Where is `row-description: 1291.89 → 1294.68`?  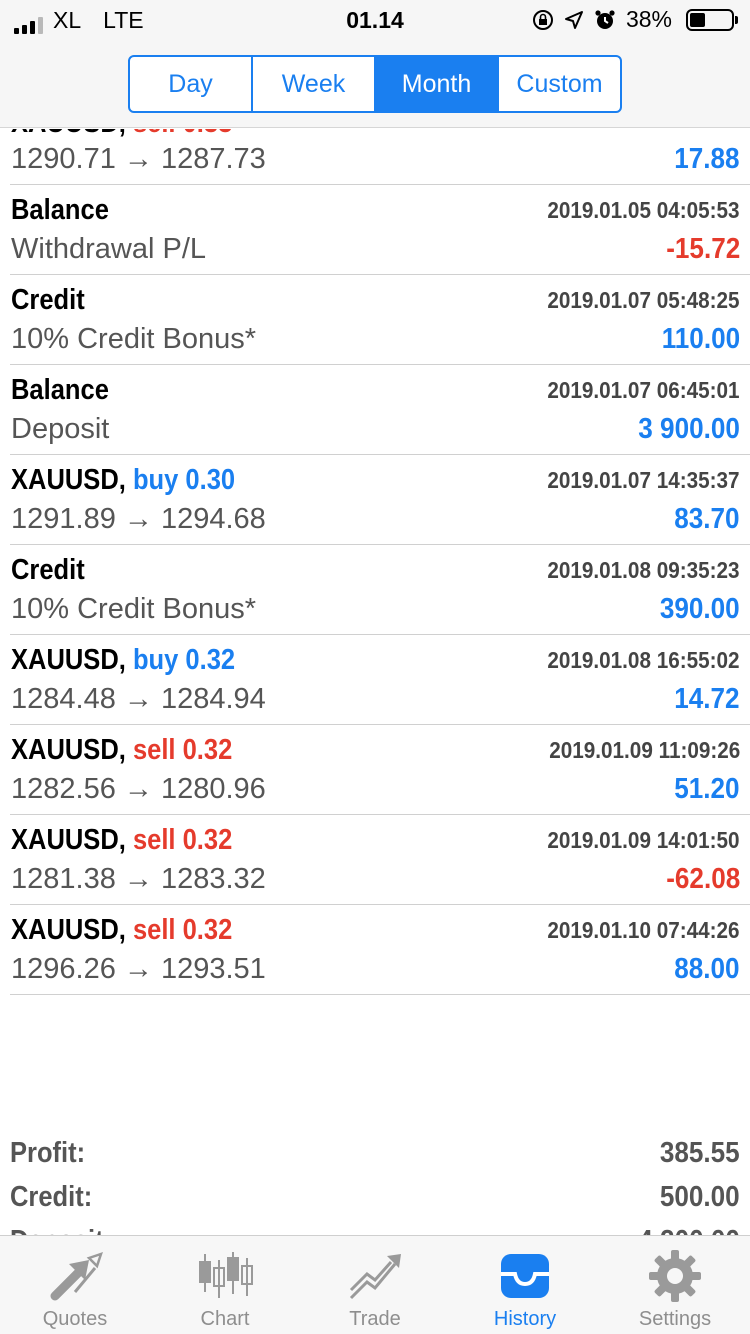 row-description: 1291.89 → 1294.68 is located at coordinates (138, 519).